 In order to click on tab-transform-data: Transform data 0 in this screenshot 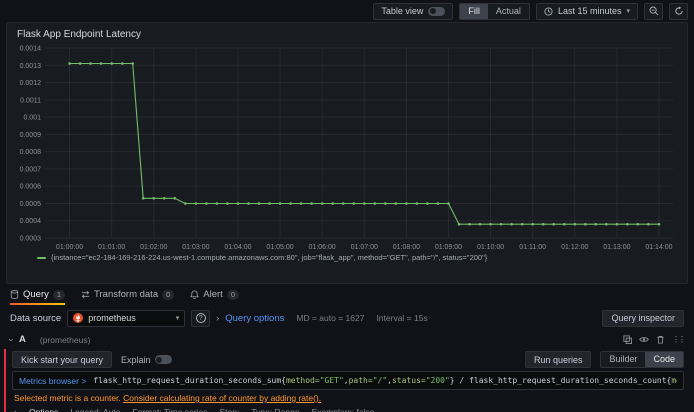, I will do `click(128, 297)`.